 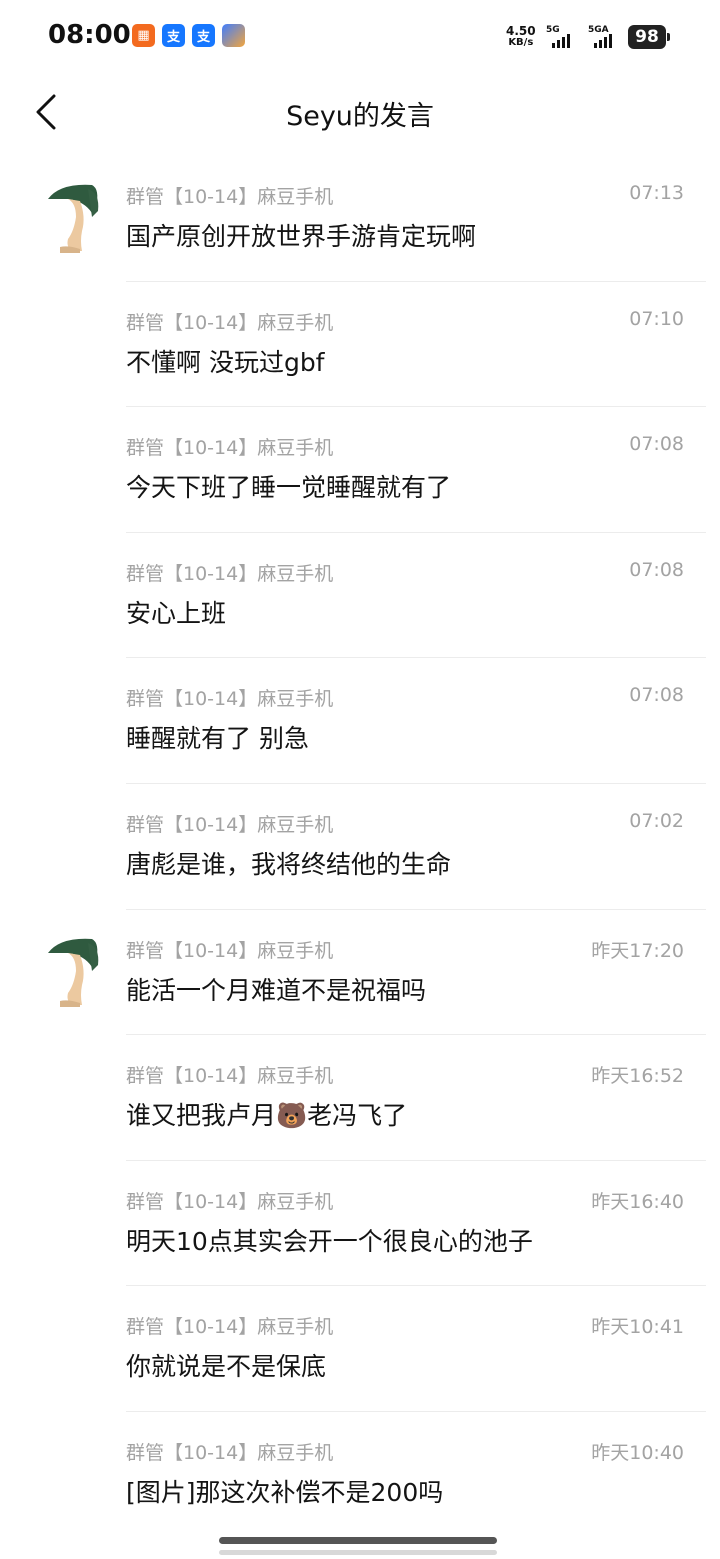 What do you see at coordinates (656, 318) in the screenshot?
I see `message-time: 07:10` at bounding box center [656, 318].